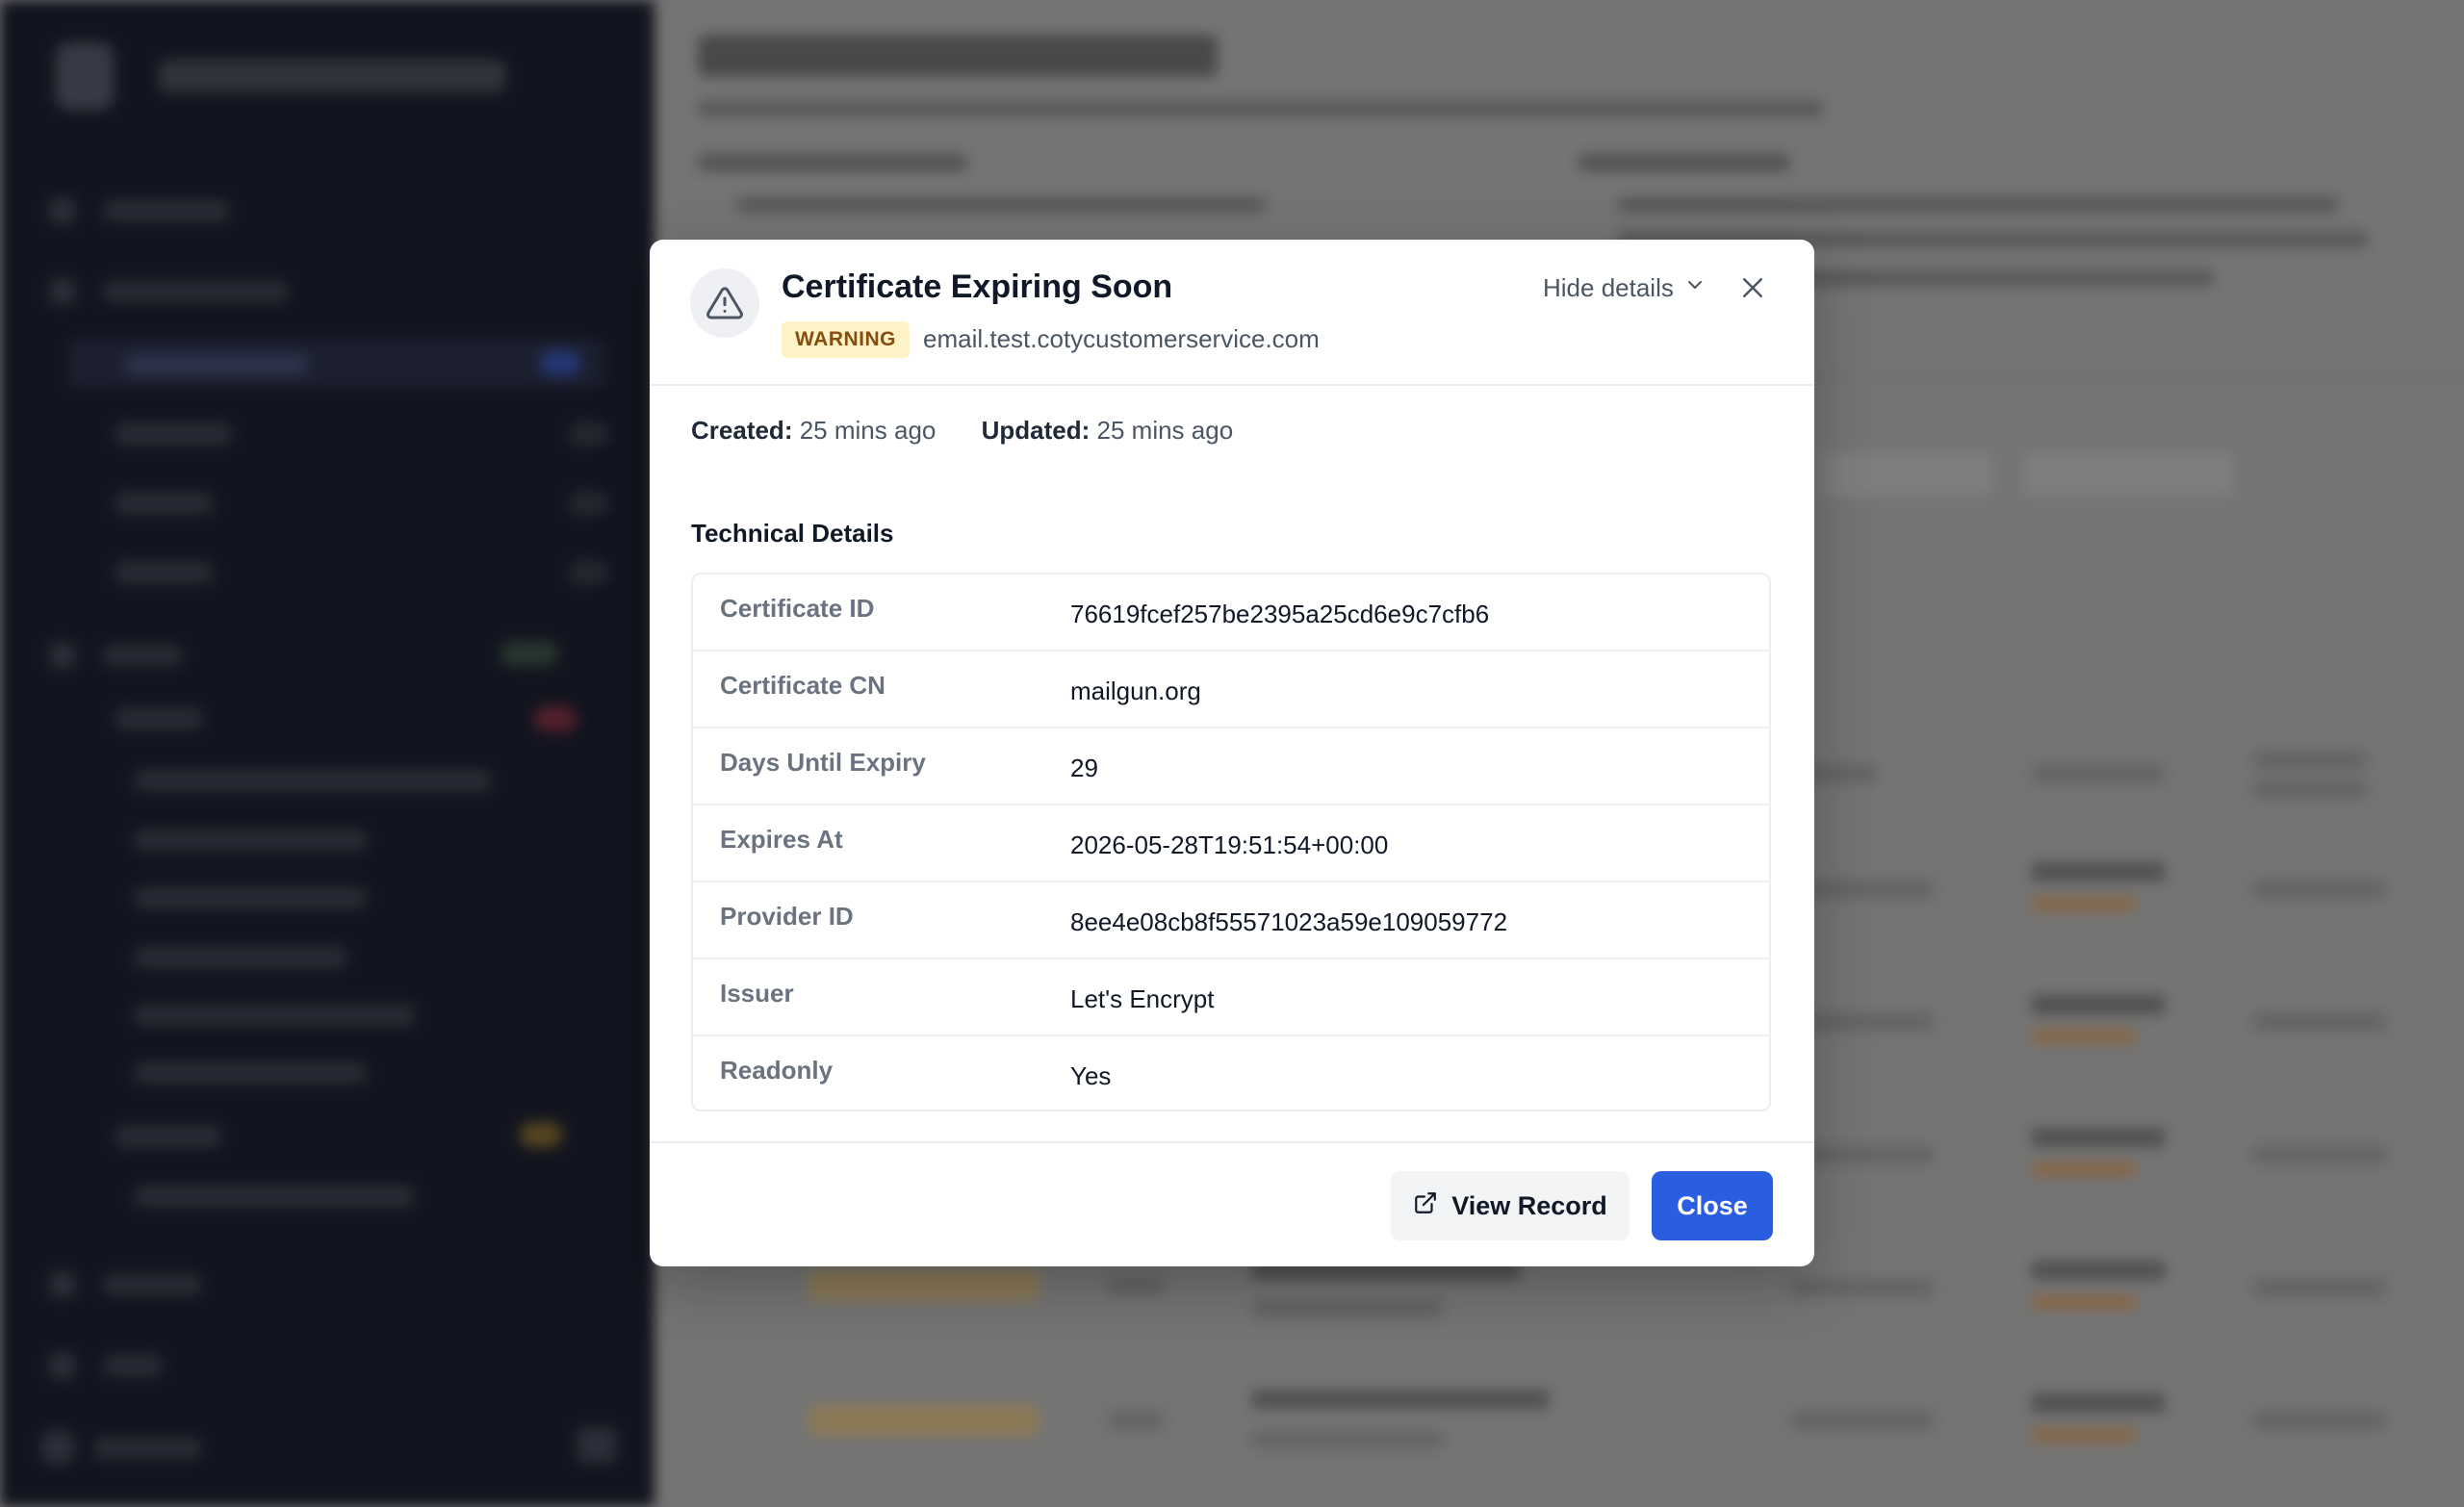  I want to click on chevron-down-icon, so click(1695, 288).